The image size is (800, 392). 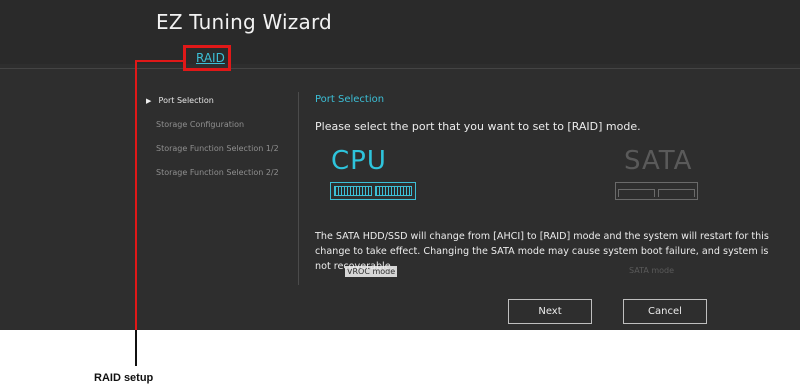 I want to click on cancel-button: Cancel, so click(x=665, y=311).